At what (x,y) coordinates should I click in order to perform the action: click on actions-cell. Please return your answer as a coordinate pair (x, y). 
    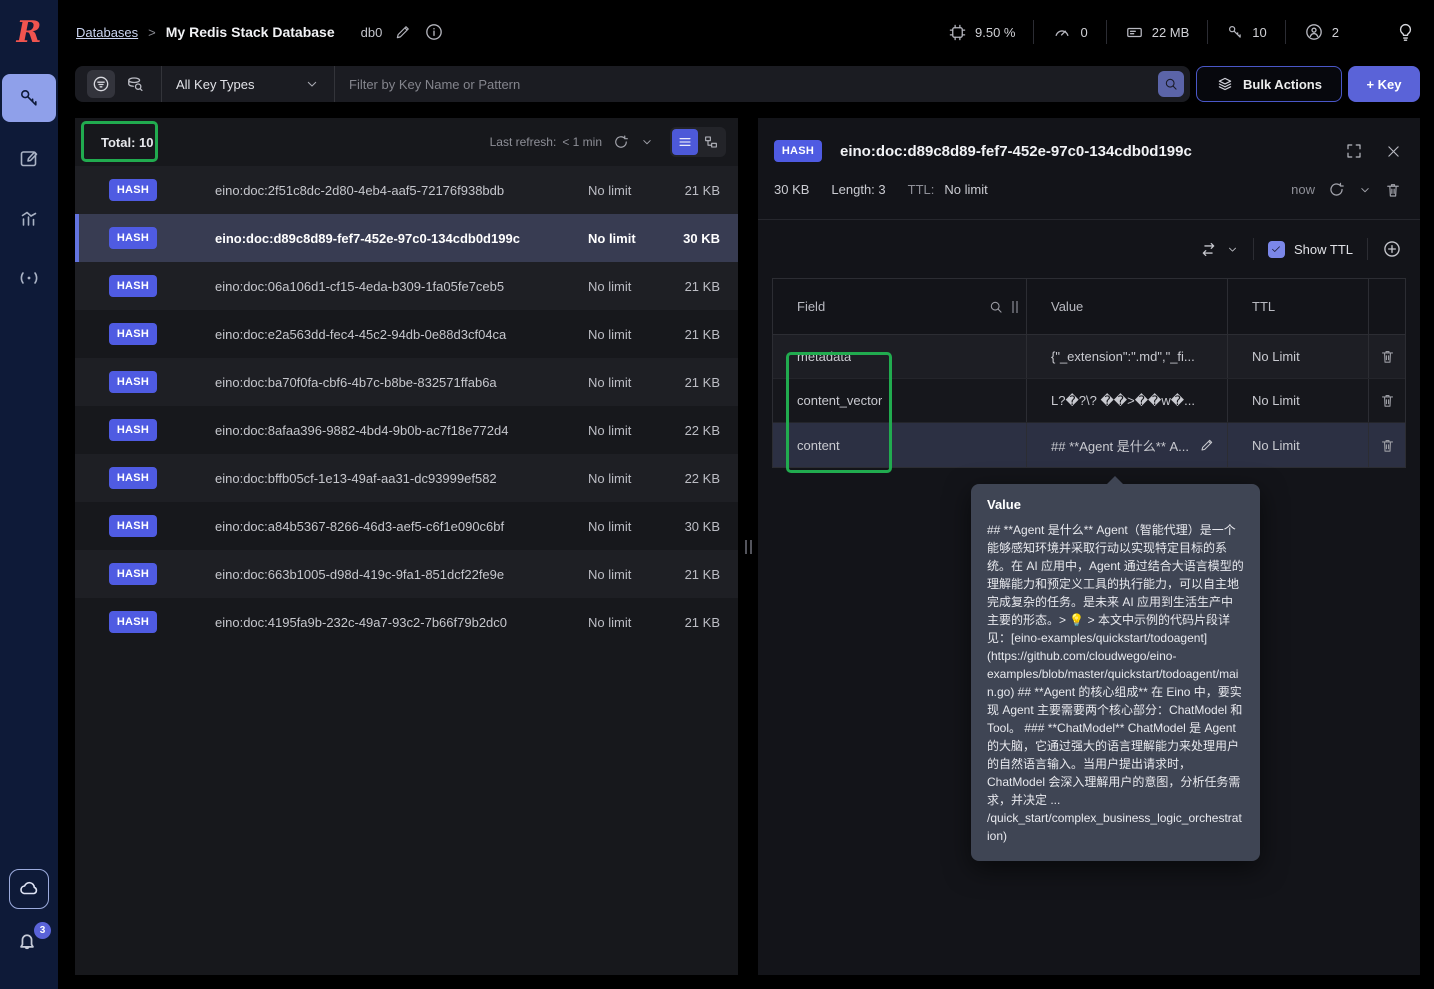
    Looking at the image, I should click on (1387, 400).